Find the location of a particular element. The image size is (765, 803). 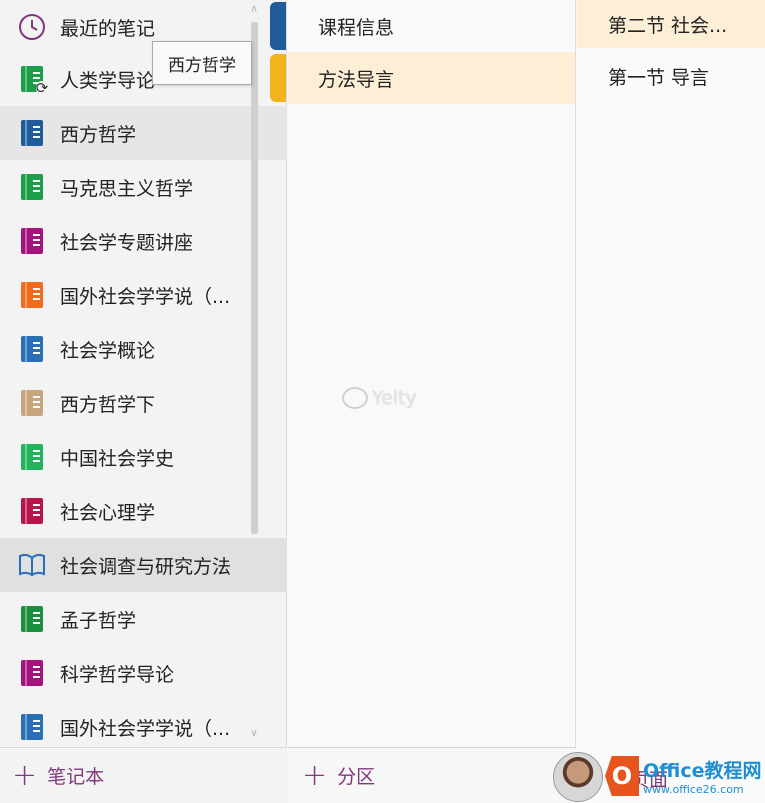

notebook-item: 西方哲学下 is located at coordinates (143, 403).